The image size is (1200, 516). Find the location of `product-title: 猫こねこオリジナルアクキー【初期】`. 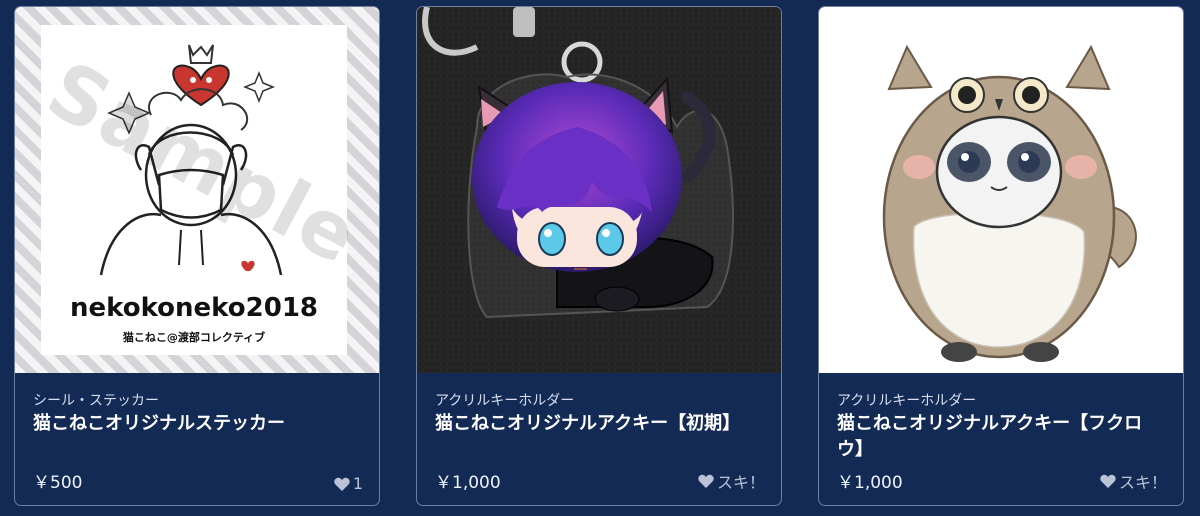

product-title: 猫こねこオリジナルアクキー【初期】 is located at coordinates (600, 424).